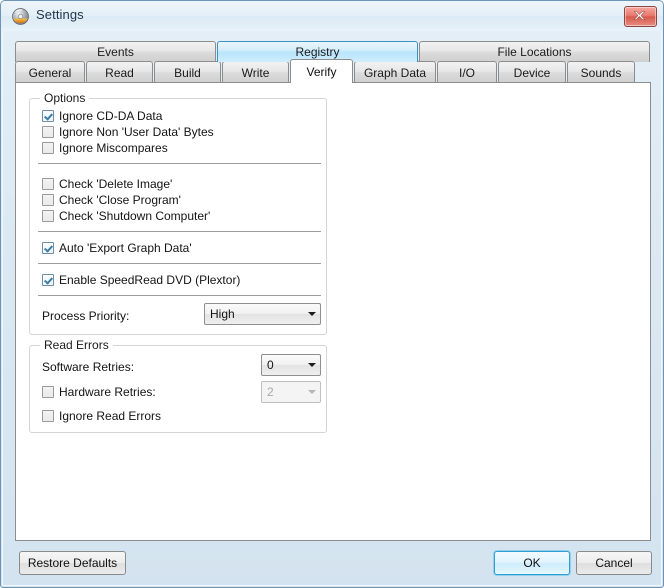 The height and width of the screenshot is (588, 664). I want to click on tab-label: Graph Data, so click(395, 72).